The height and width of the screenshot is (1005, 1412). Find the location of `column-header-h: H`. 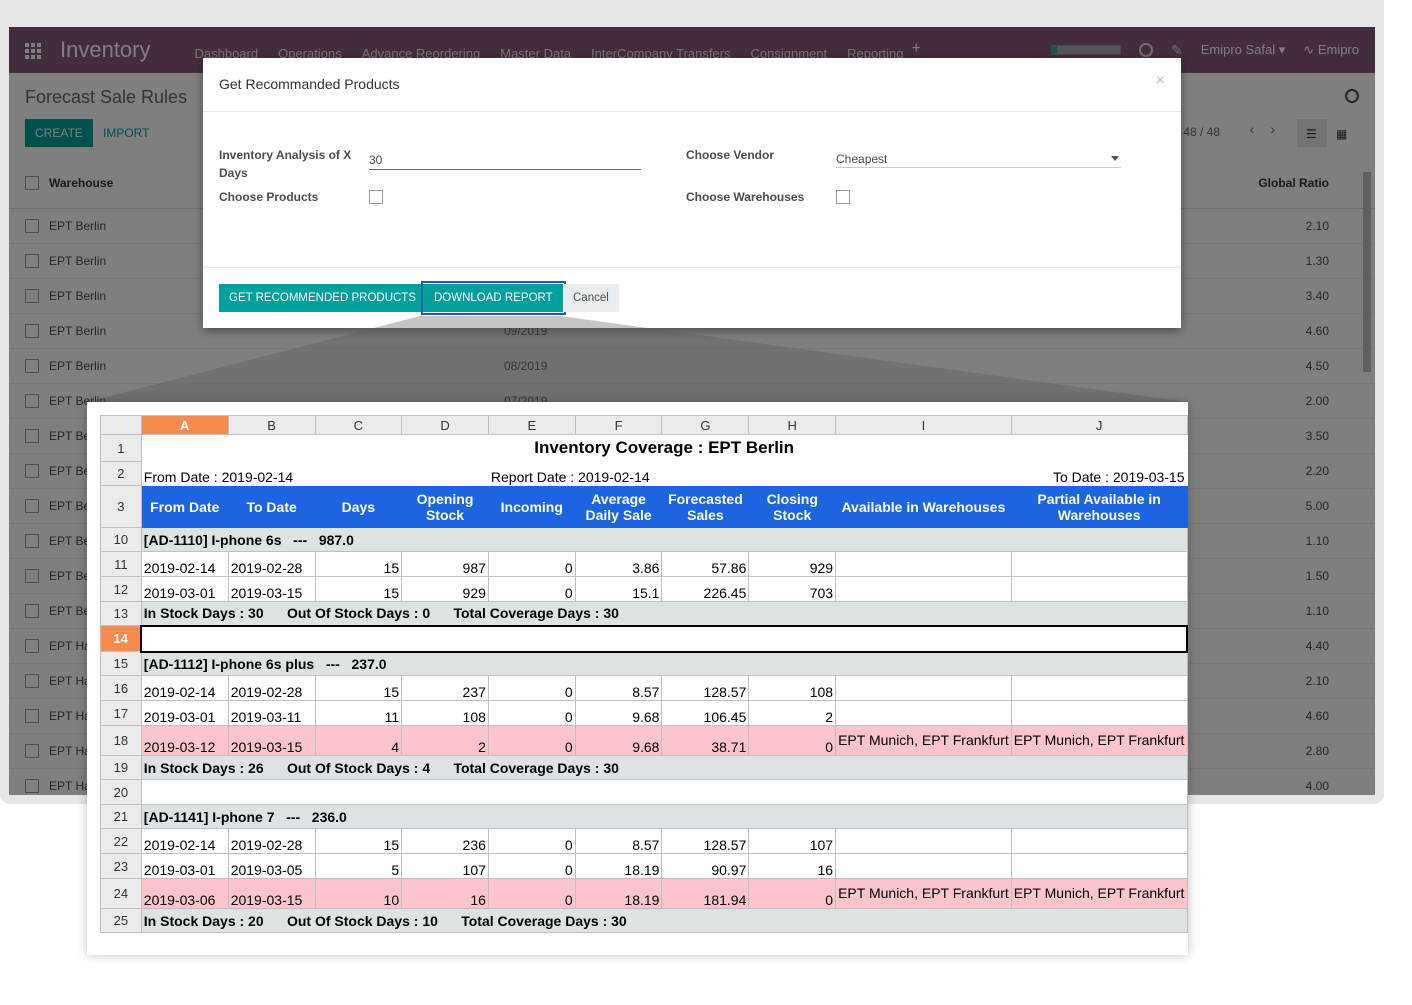

column-header-h: H is located at coordinates (792, 425).